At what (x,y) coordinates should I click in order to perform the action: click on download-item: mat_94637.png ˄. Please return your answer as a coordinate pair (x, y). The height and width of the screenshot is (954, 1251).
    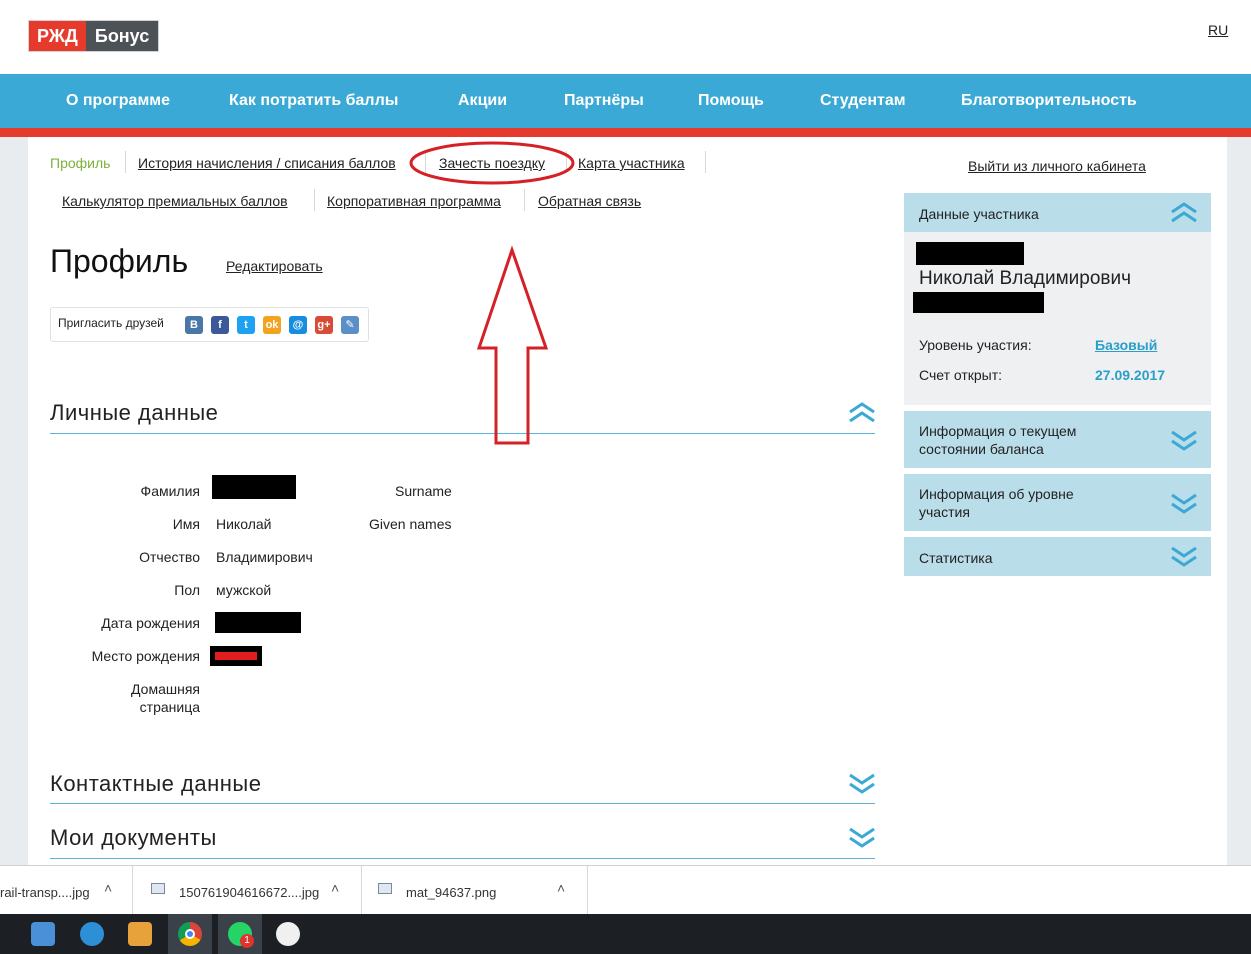
    Looking at the image, I should click on (475, 890).